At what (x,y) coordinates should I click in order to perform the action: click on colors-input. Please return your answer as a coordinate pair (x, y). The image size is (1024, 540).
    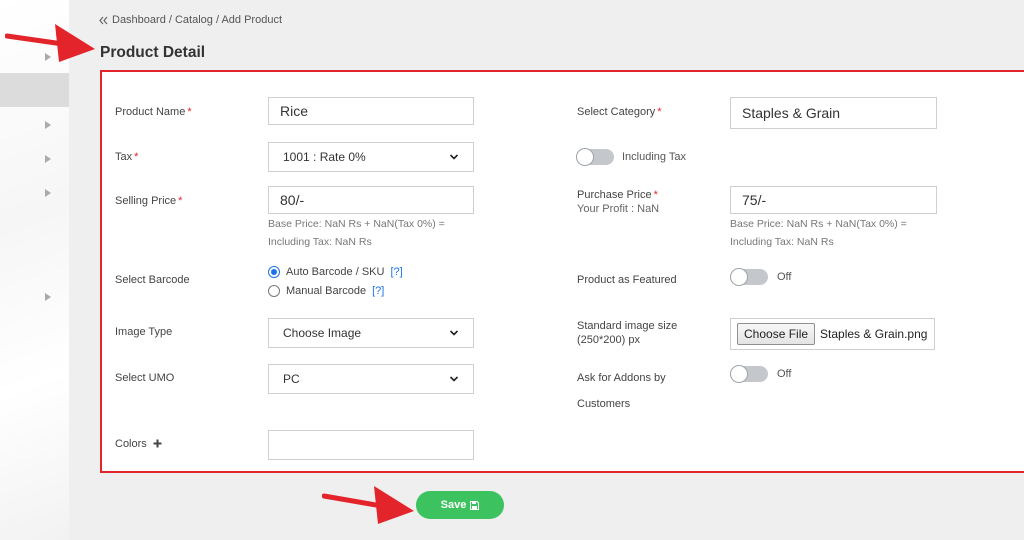
    Looking at the image, I should click on (371, 445).